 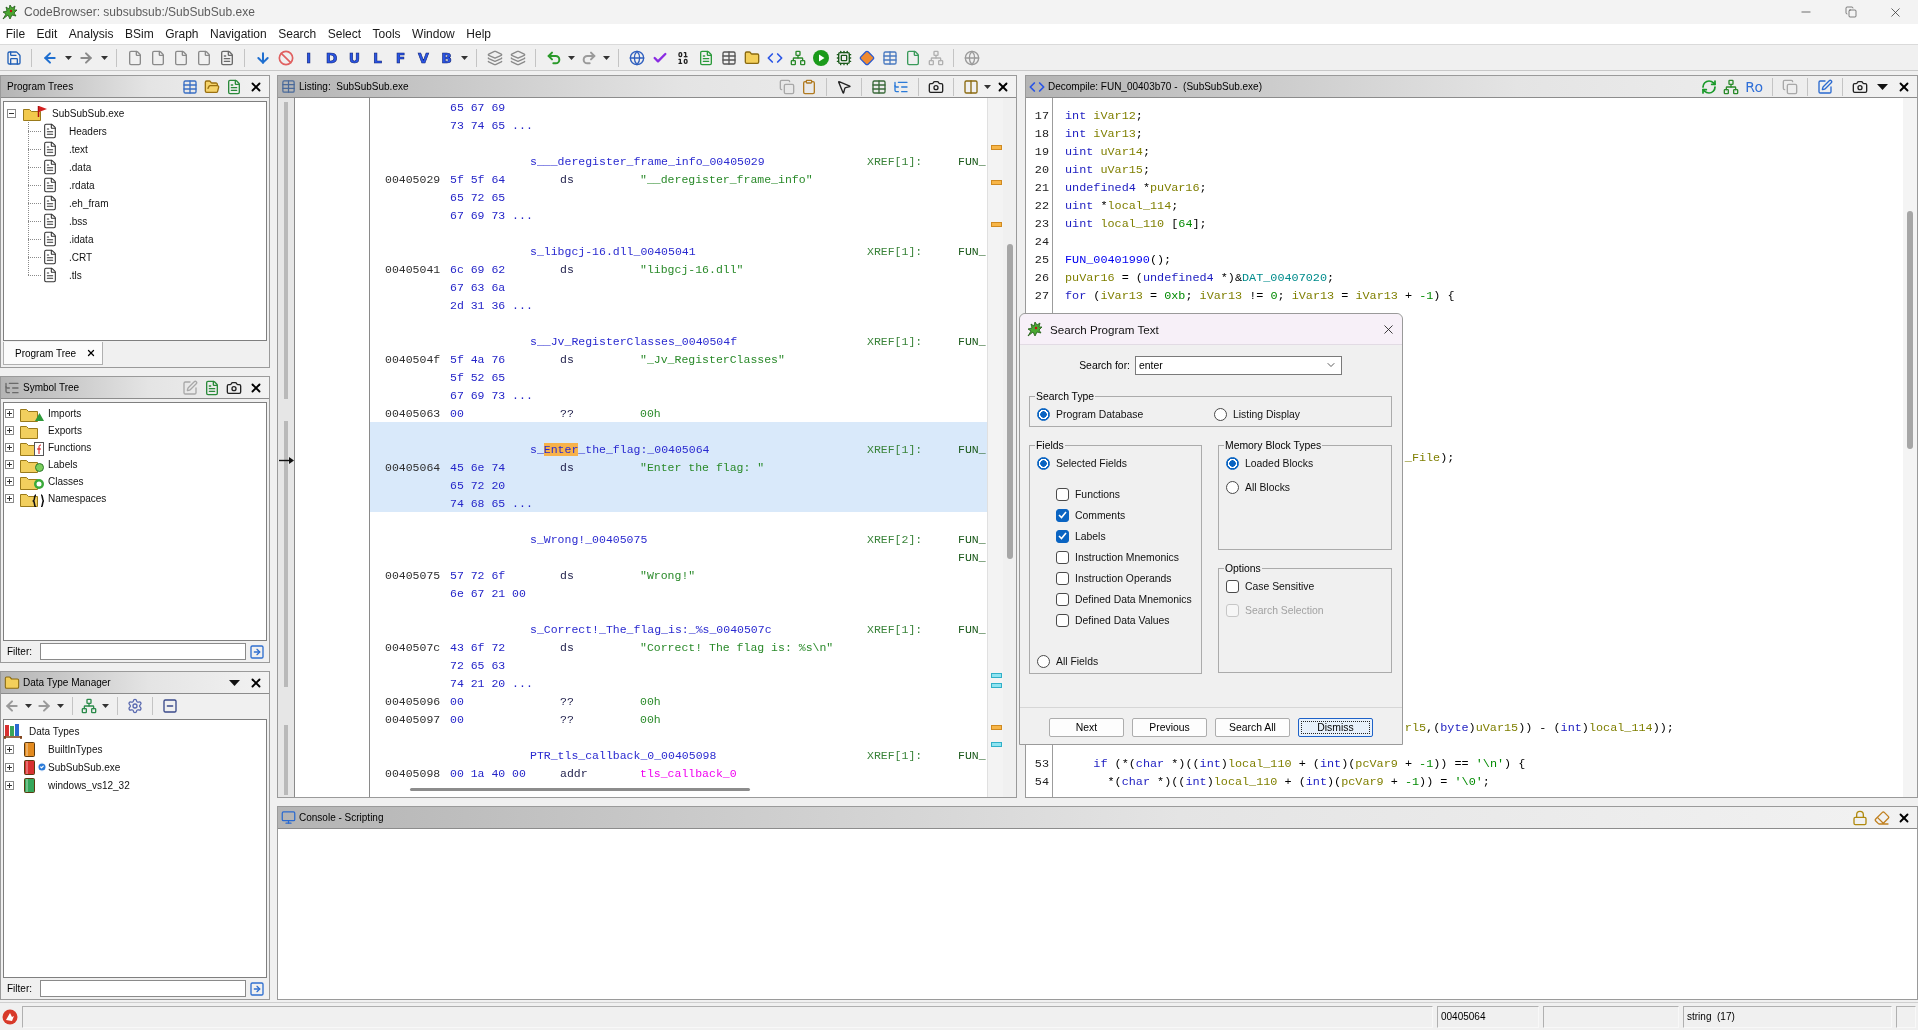 I want to click on menu-item: Help, so click(x=478, y=34).